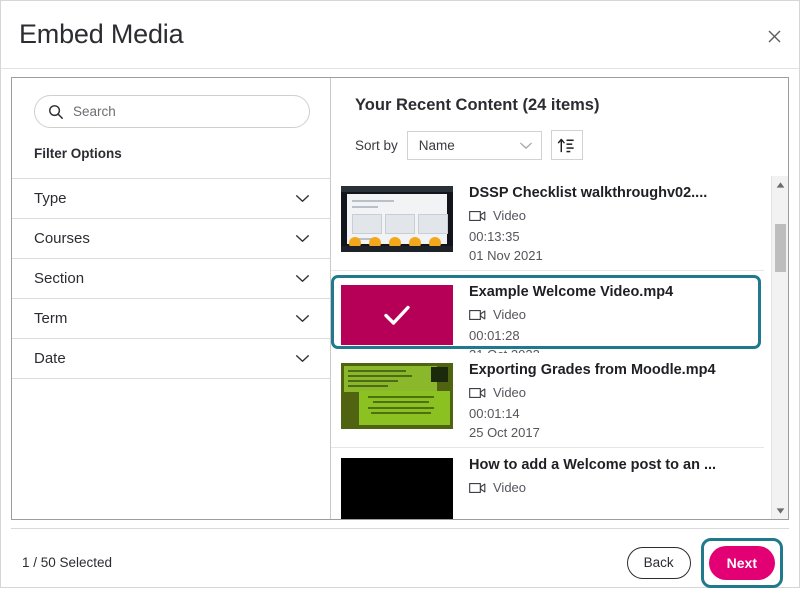 This screenshot has height=589, width=801. I want to click on filter-row-term: Term, so click(171, 319).